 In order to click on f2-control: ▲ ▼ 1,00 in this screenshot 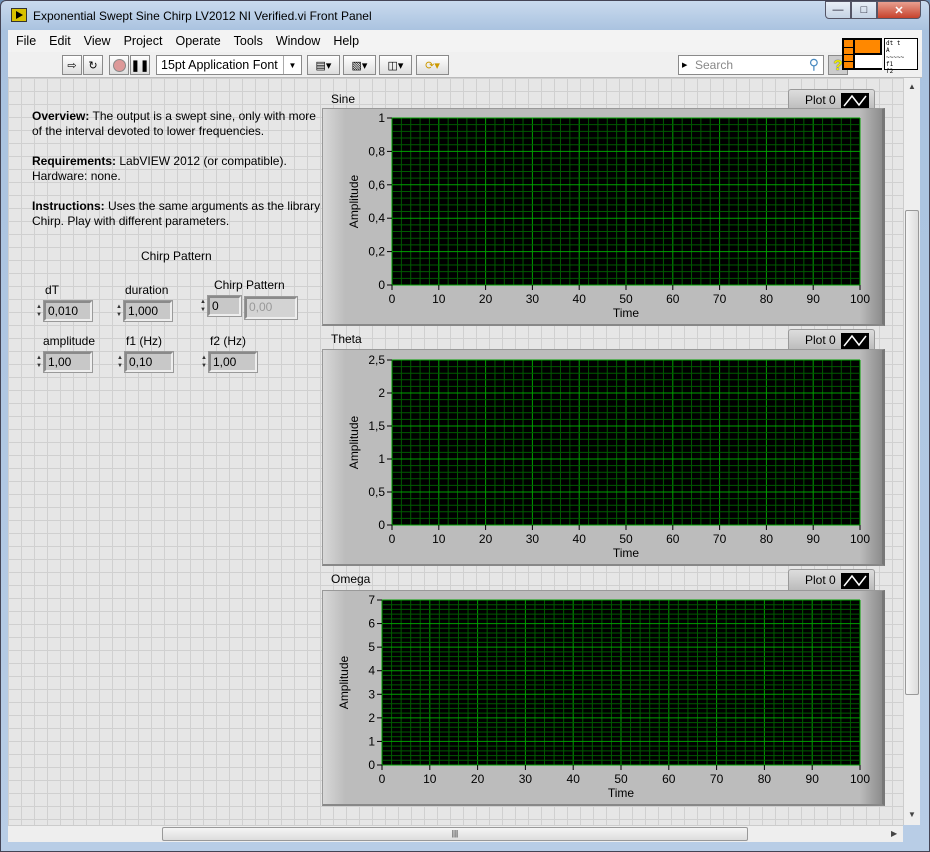, I will do `click(229, 362)`.